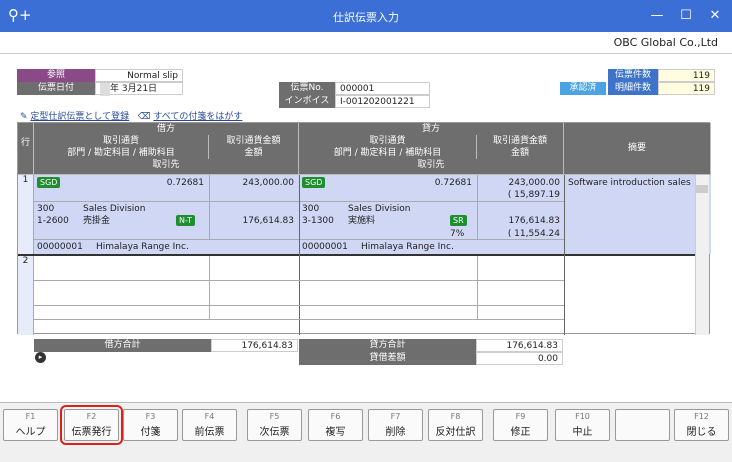  What do you see at coordinates (382, 101) in the screenshot?
I see `invoice-no-value: I-001202001221` at bounding box center [382, 101].